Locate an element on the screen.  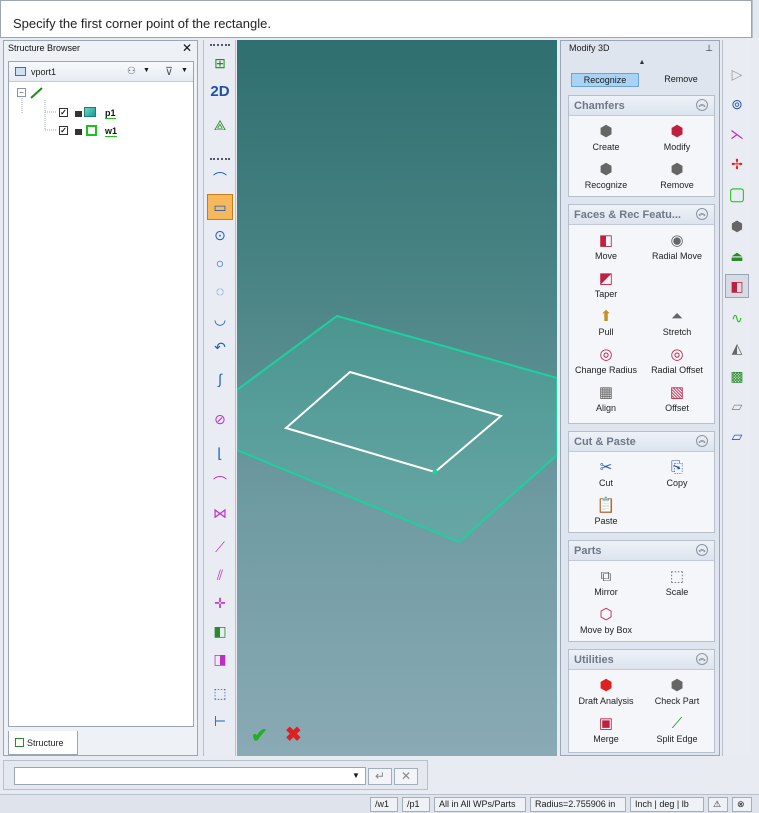
recognize-button: Recognize is located at coordinates (605, 80).